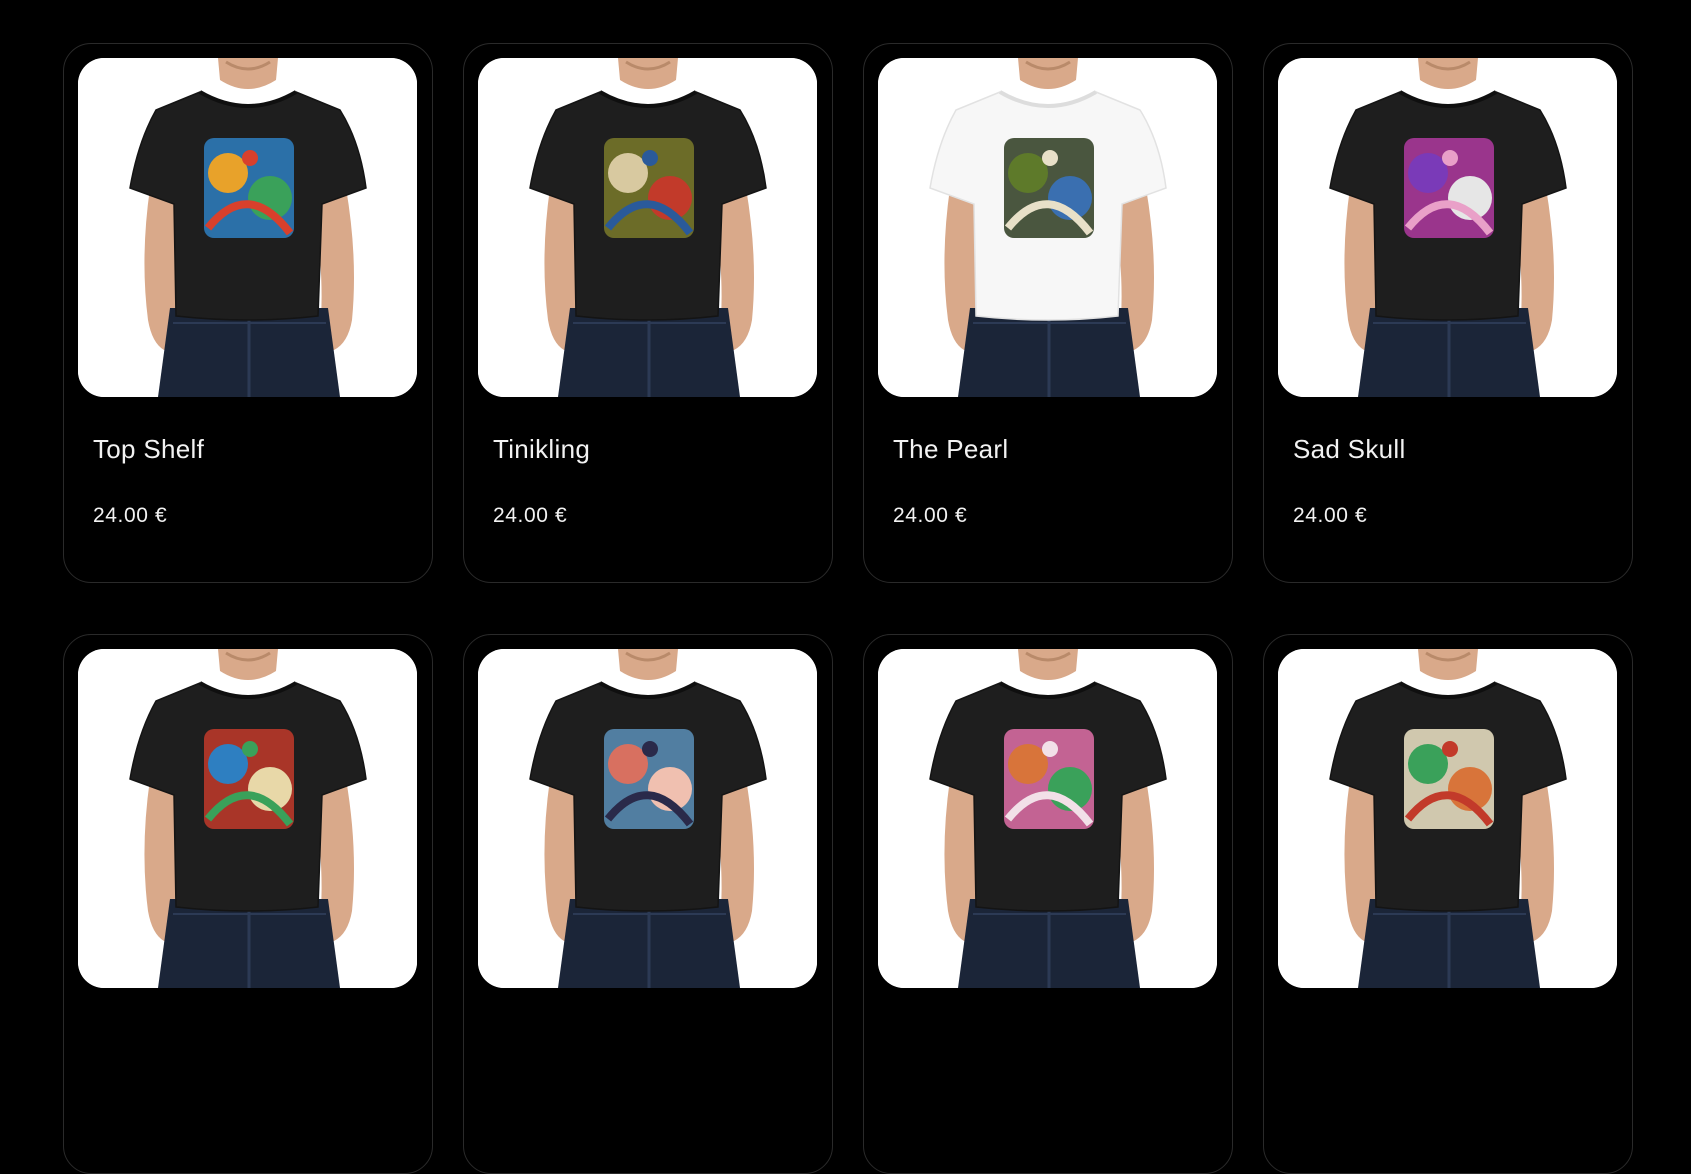 The height and width of the screenshot is (1174, 1691). What do you see at coordinates (1349, 449) in the screenshot?
I see `product-title: Sad Skull` at bounding box center [1349, 449].